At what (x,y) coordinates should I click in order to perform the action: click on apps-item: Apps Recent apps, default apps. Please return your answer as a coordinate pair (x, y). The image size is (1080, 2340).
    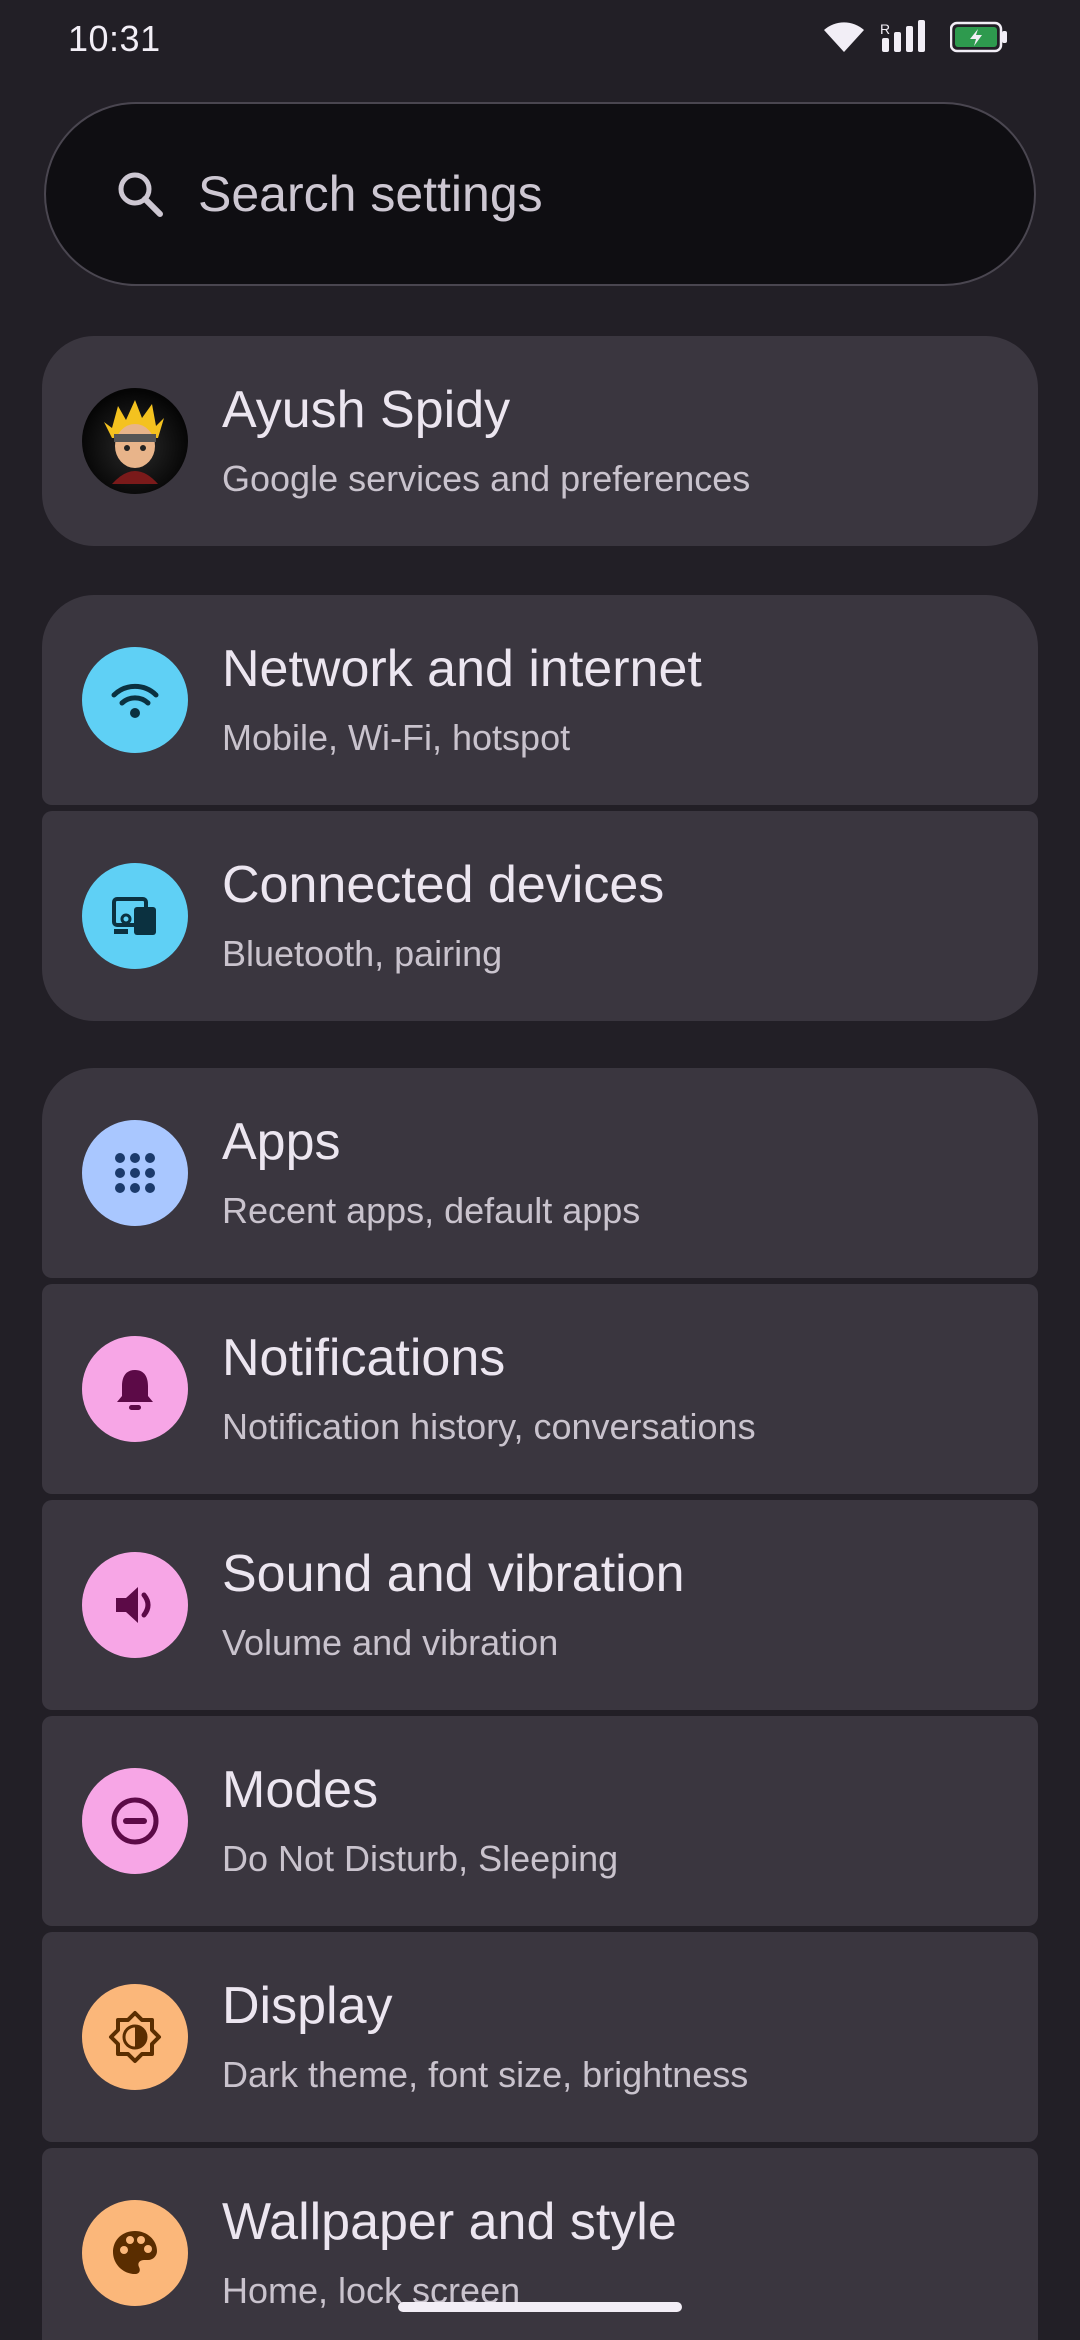
    Looking at the image, I should click on (540, 1173).